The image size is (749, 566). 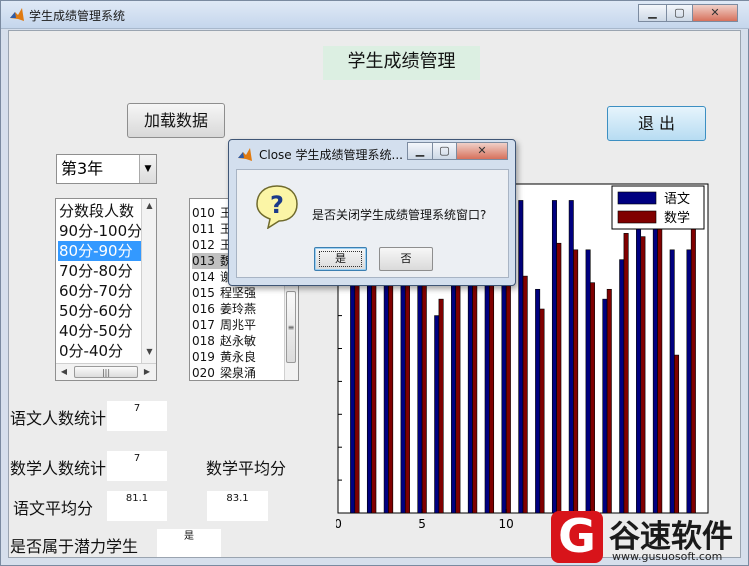 I want to click on potential-student-value: 是, so click(x=189, y=543).